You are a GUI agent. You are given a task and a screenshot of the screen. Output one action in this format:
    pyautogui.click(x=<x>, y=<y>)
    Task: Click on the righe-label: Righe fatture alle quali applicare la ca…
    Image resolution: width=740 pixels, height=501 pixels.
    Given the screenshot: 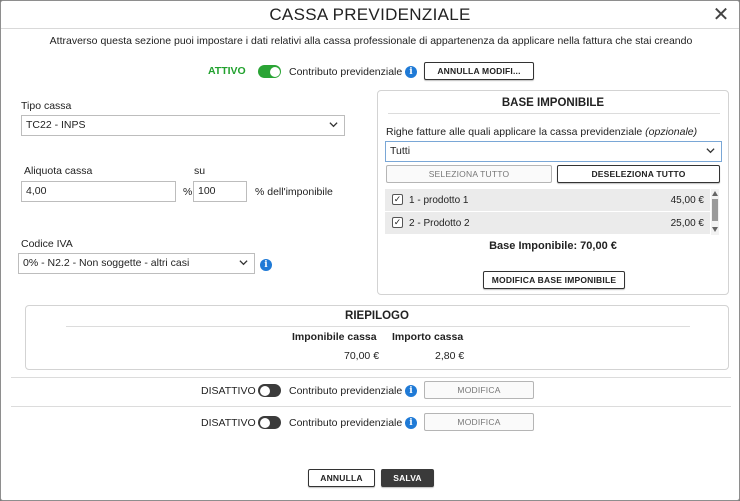 What is the action you would take?
    pyautogui.click(x=542, y=132)
    